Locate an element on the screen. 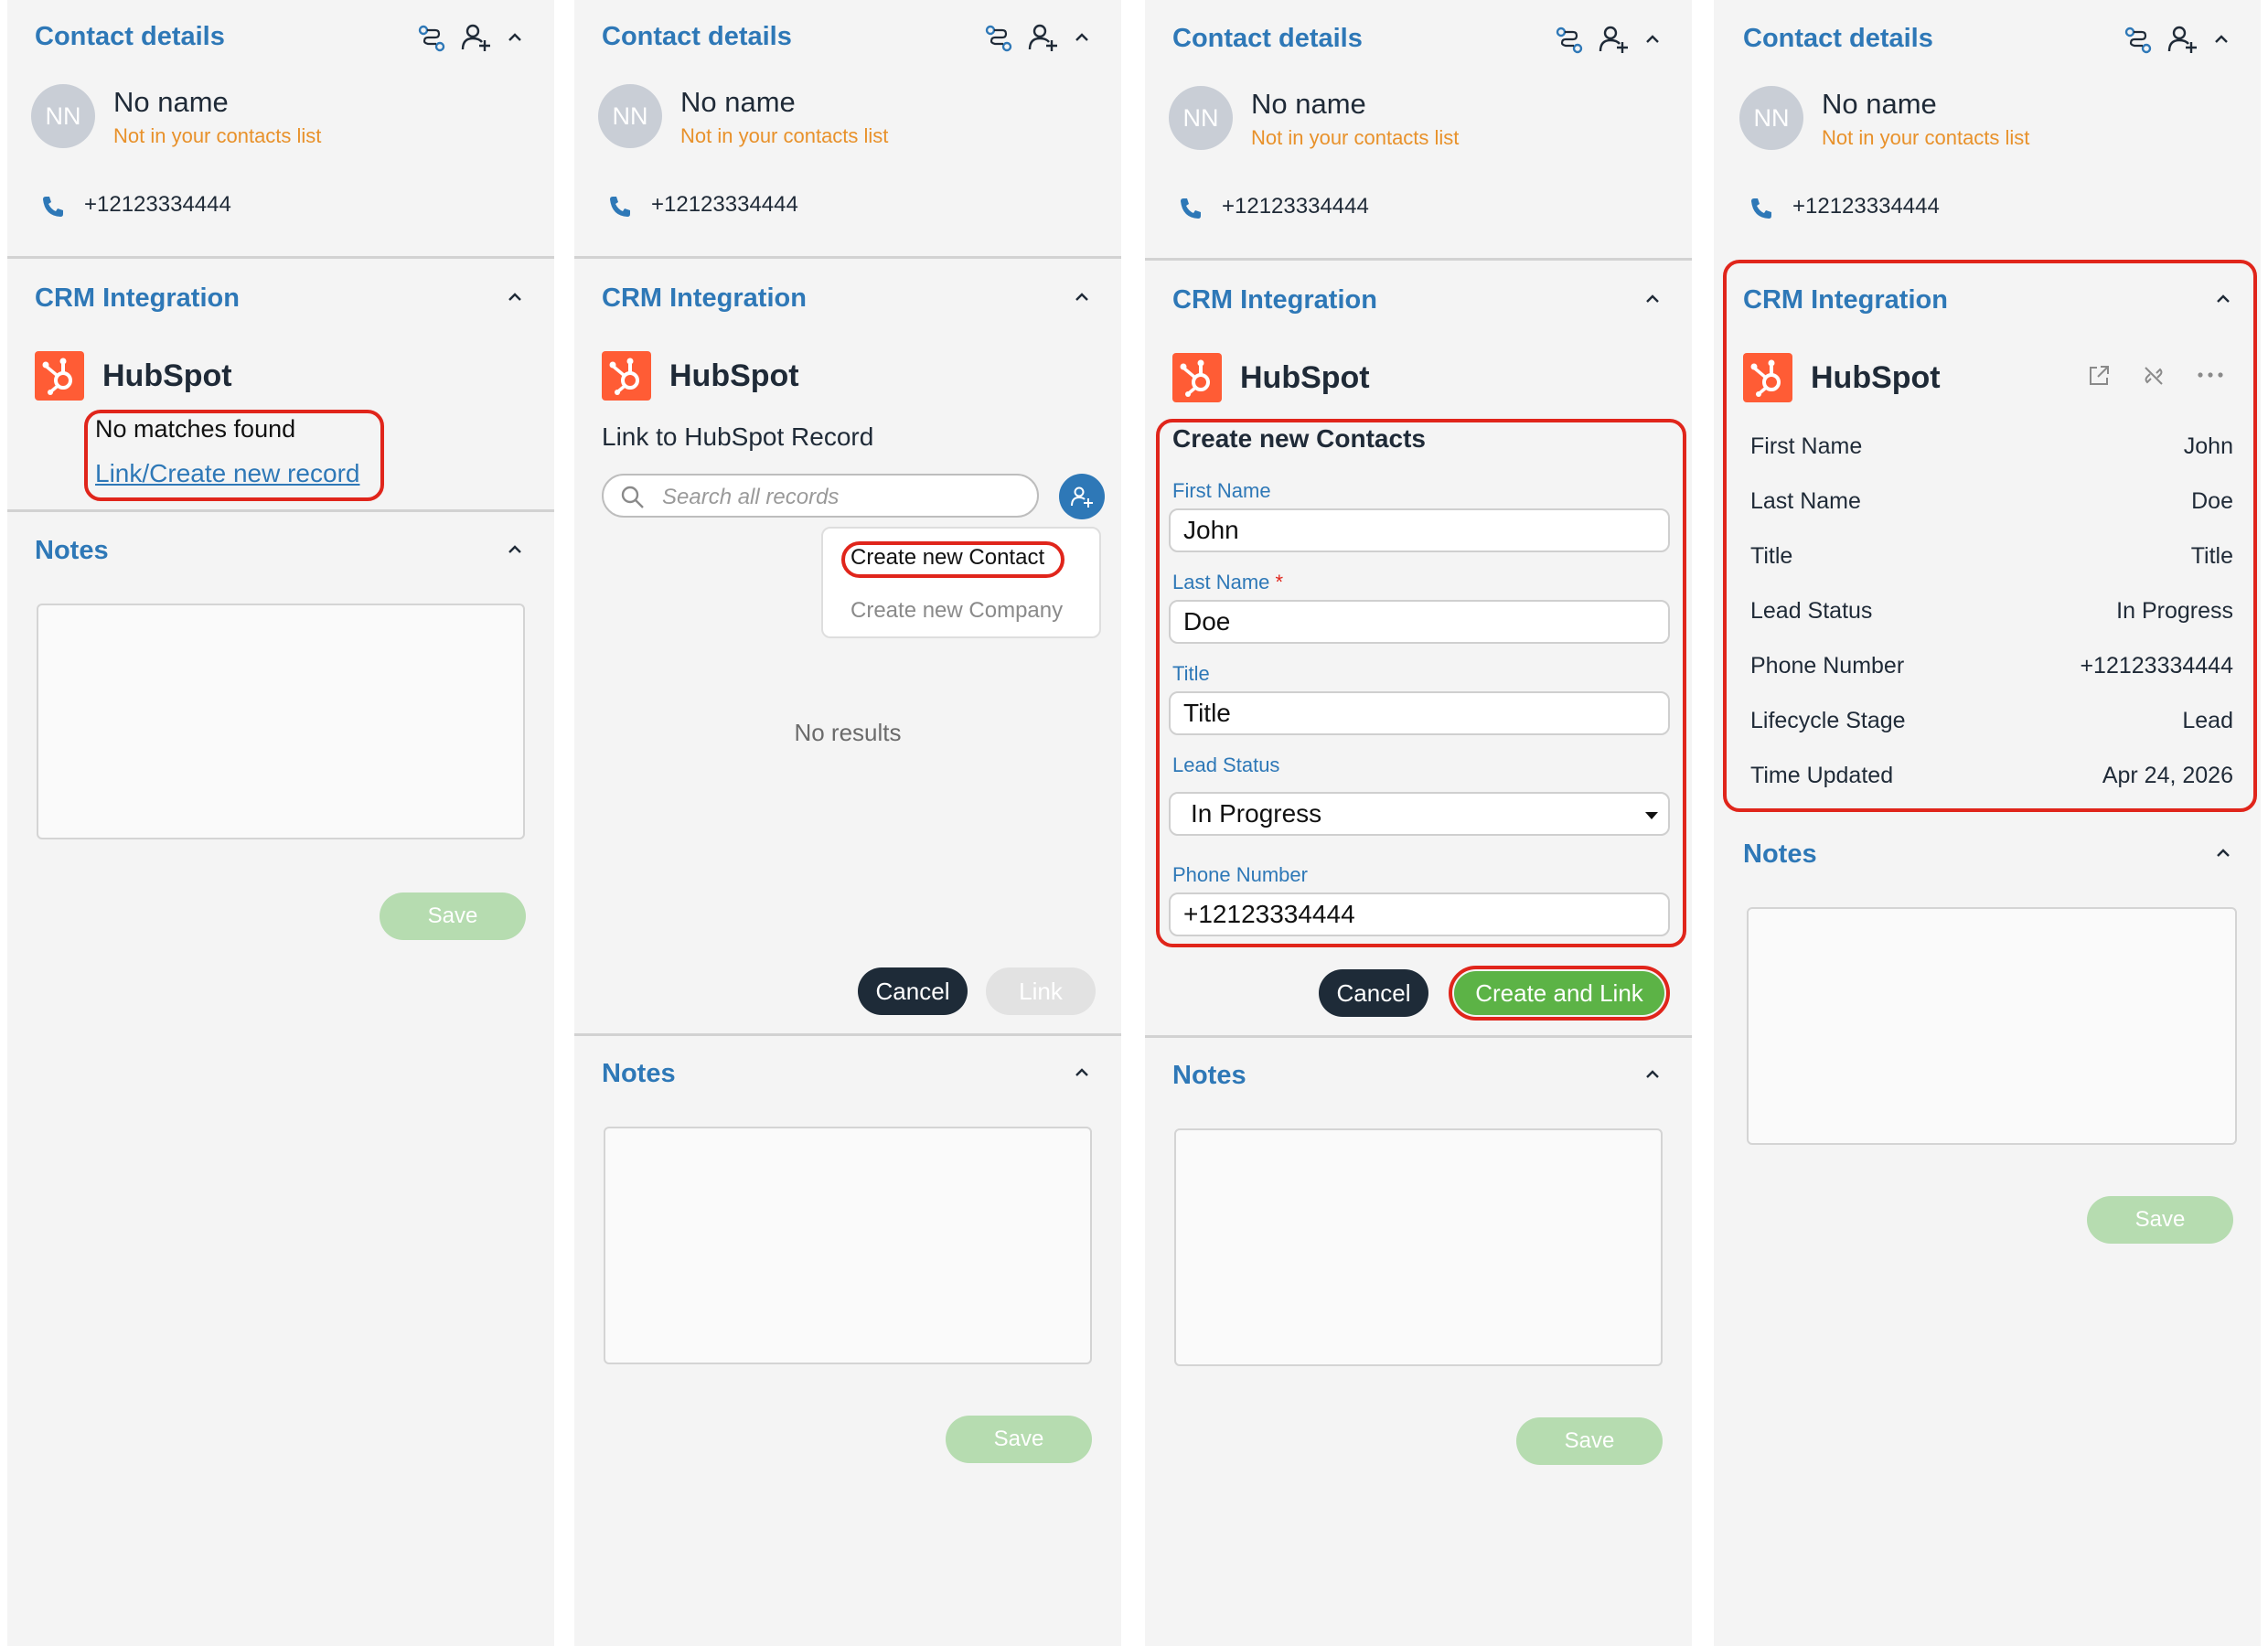 This screenshot has height=1646, width=2268. menu-item-create-company: Create new Company is located at coordinates (956, 611).